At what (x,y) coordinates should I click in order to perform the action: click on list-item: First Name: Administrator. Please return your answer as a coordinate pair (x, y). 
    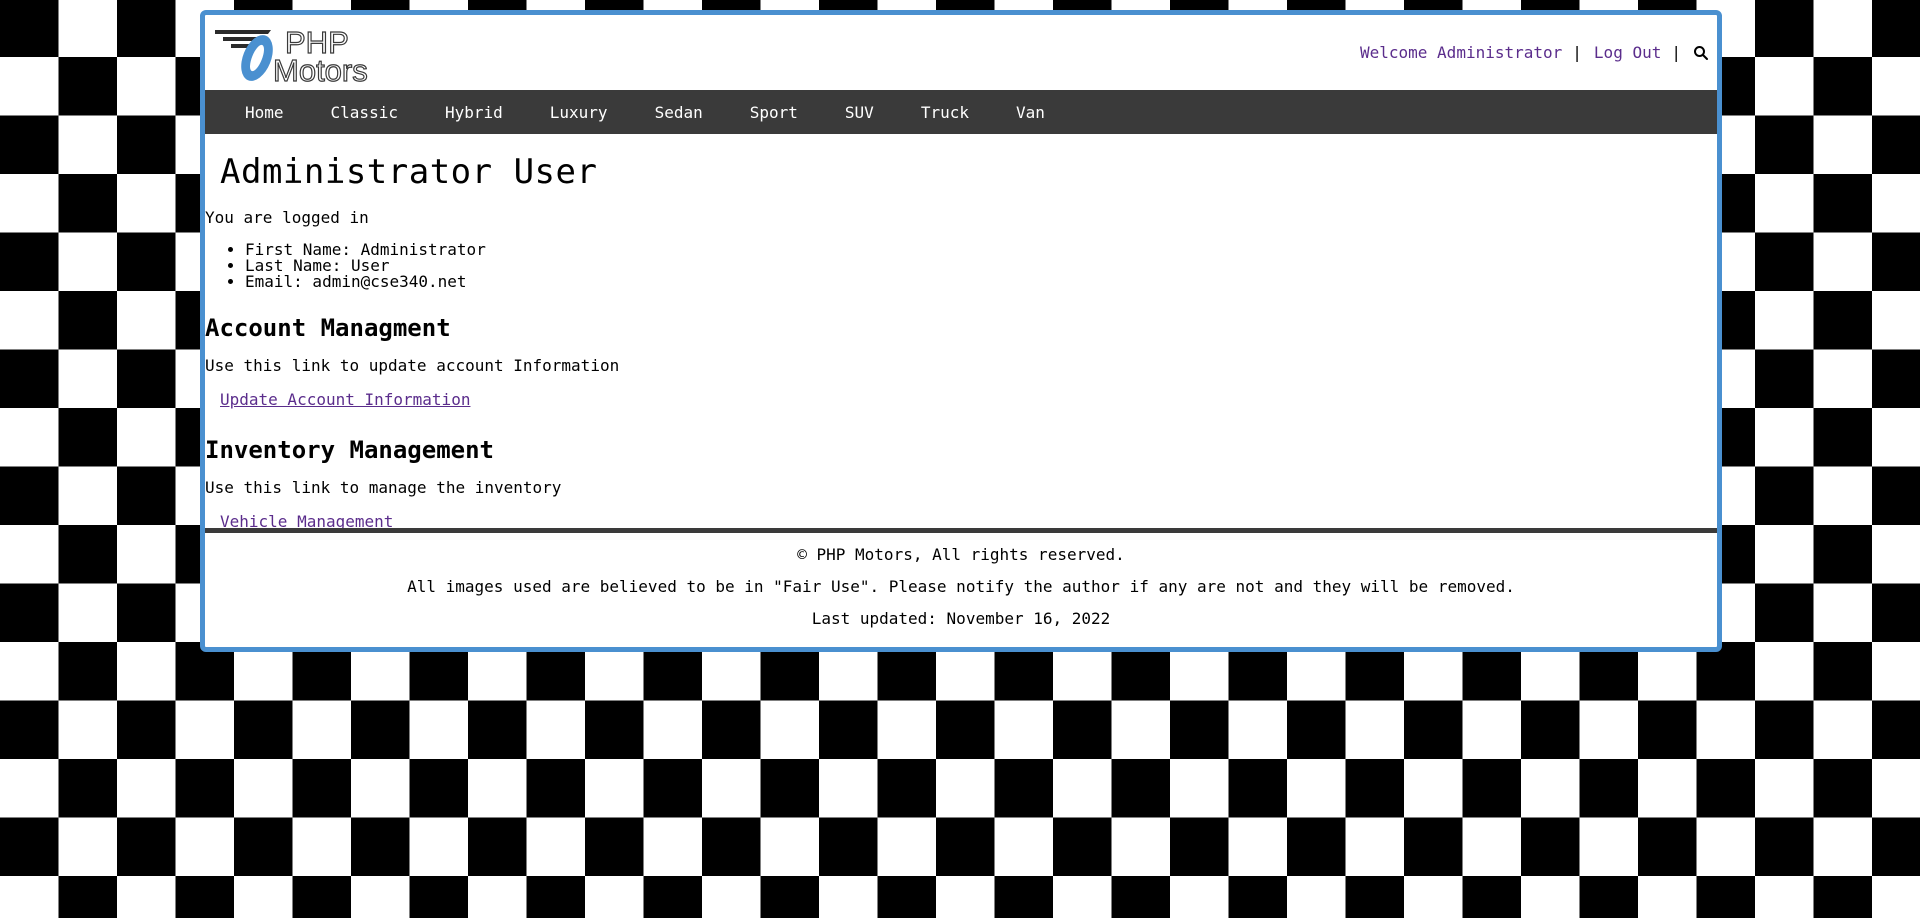
    Looking at the image, I should click on (981, 250).